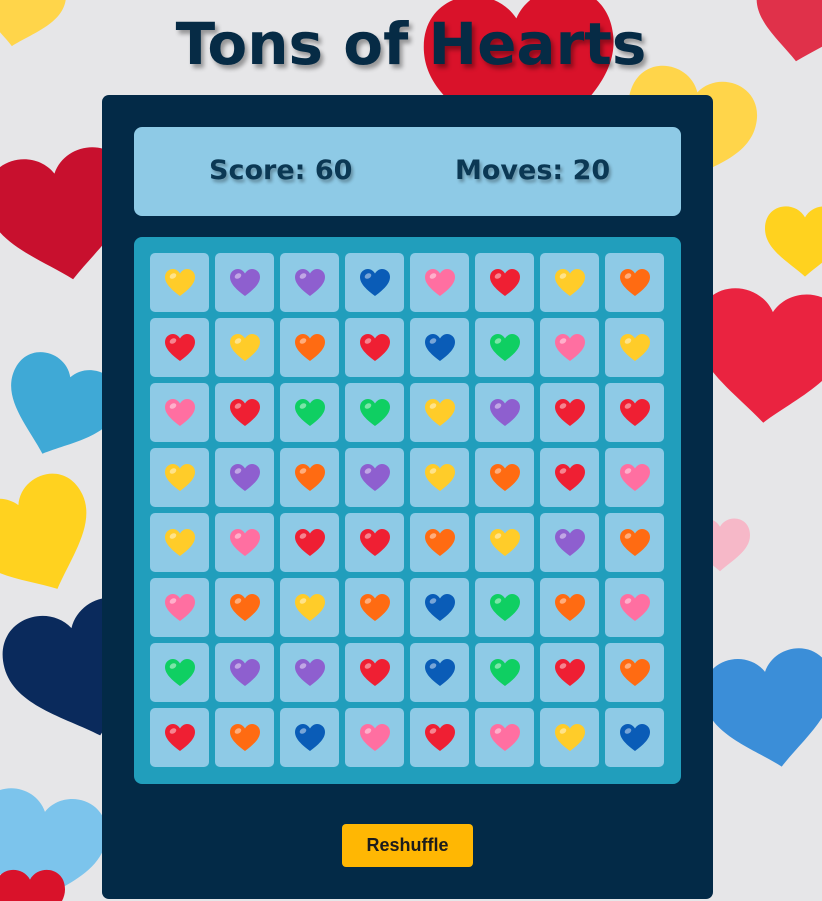 The width and height of the screenshot is (822, 901). What do you see at coordinates (533, 170) in the screenshot?
I see `moves-display: Moves: 20` at bounding box center [533, 170].